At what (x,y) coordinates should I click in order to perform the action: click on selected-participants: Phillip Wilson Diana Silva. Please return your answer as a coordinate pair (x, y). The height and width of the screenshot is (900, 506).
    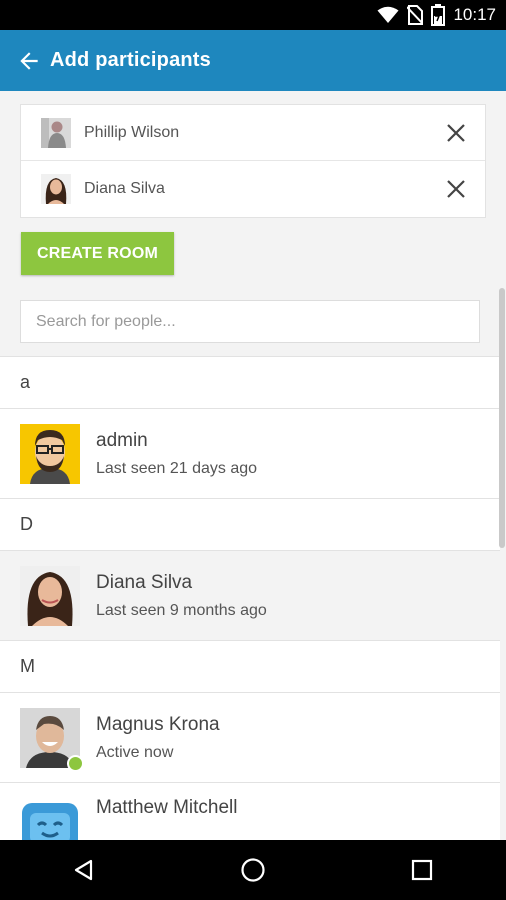
    Looking at the image, I should click on (253, 161).